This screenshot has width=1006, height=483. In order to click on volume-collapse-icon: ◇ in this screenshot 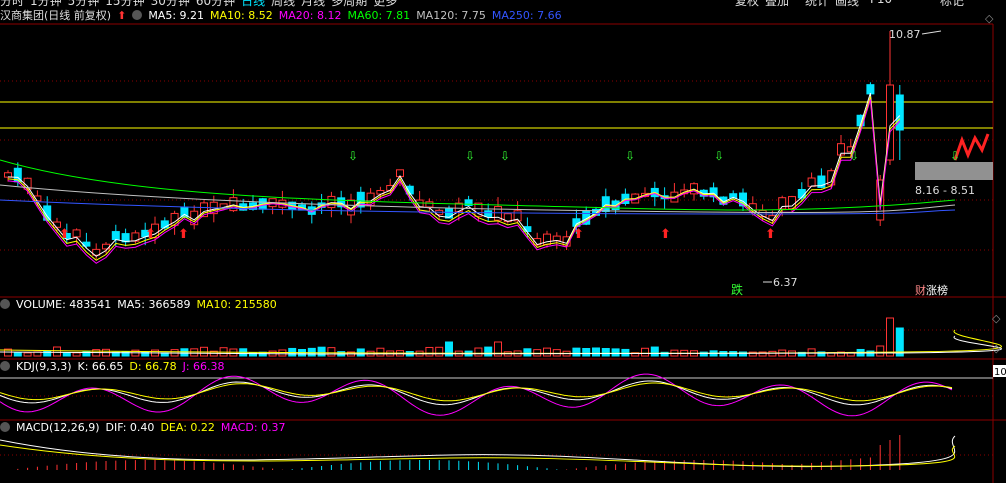, I will do `click(996, 348)`.